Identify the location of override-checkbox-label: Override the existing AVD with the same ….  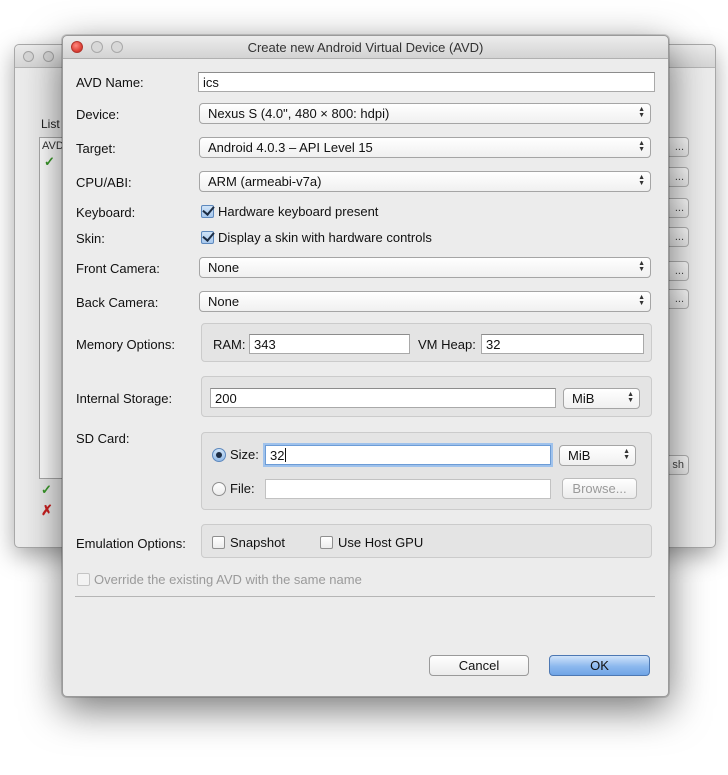
(228, 579).